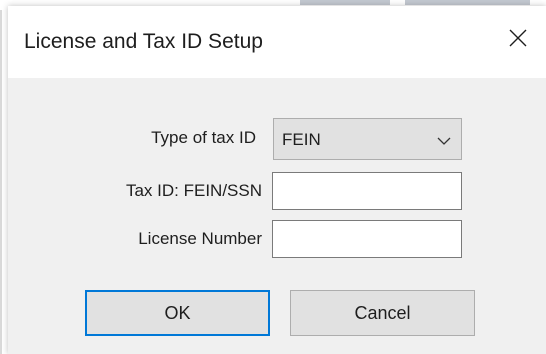 The width and height of the screenshot is (546, 354). Describe the element at coordinates (143, 41) in the screenshot. I see `dialog-title: License and Tax ID Setup` at that location.